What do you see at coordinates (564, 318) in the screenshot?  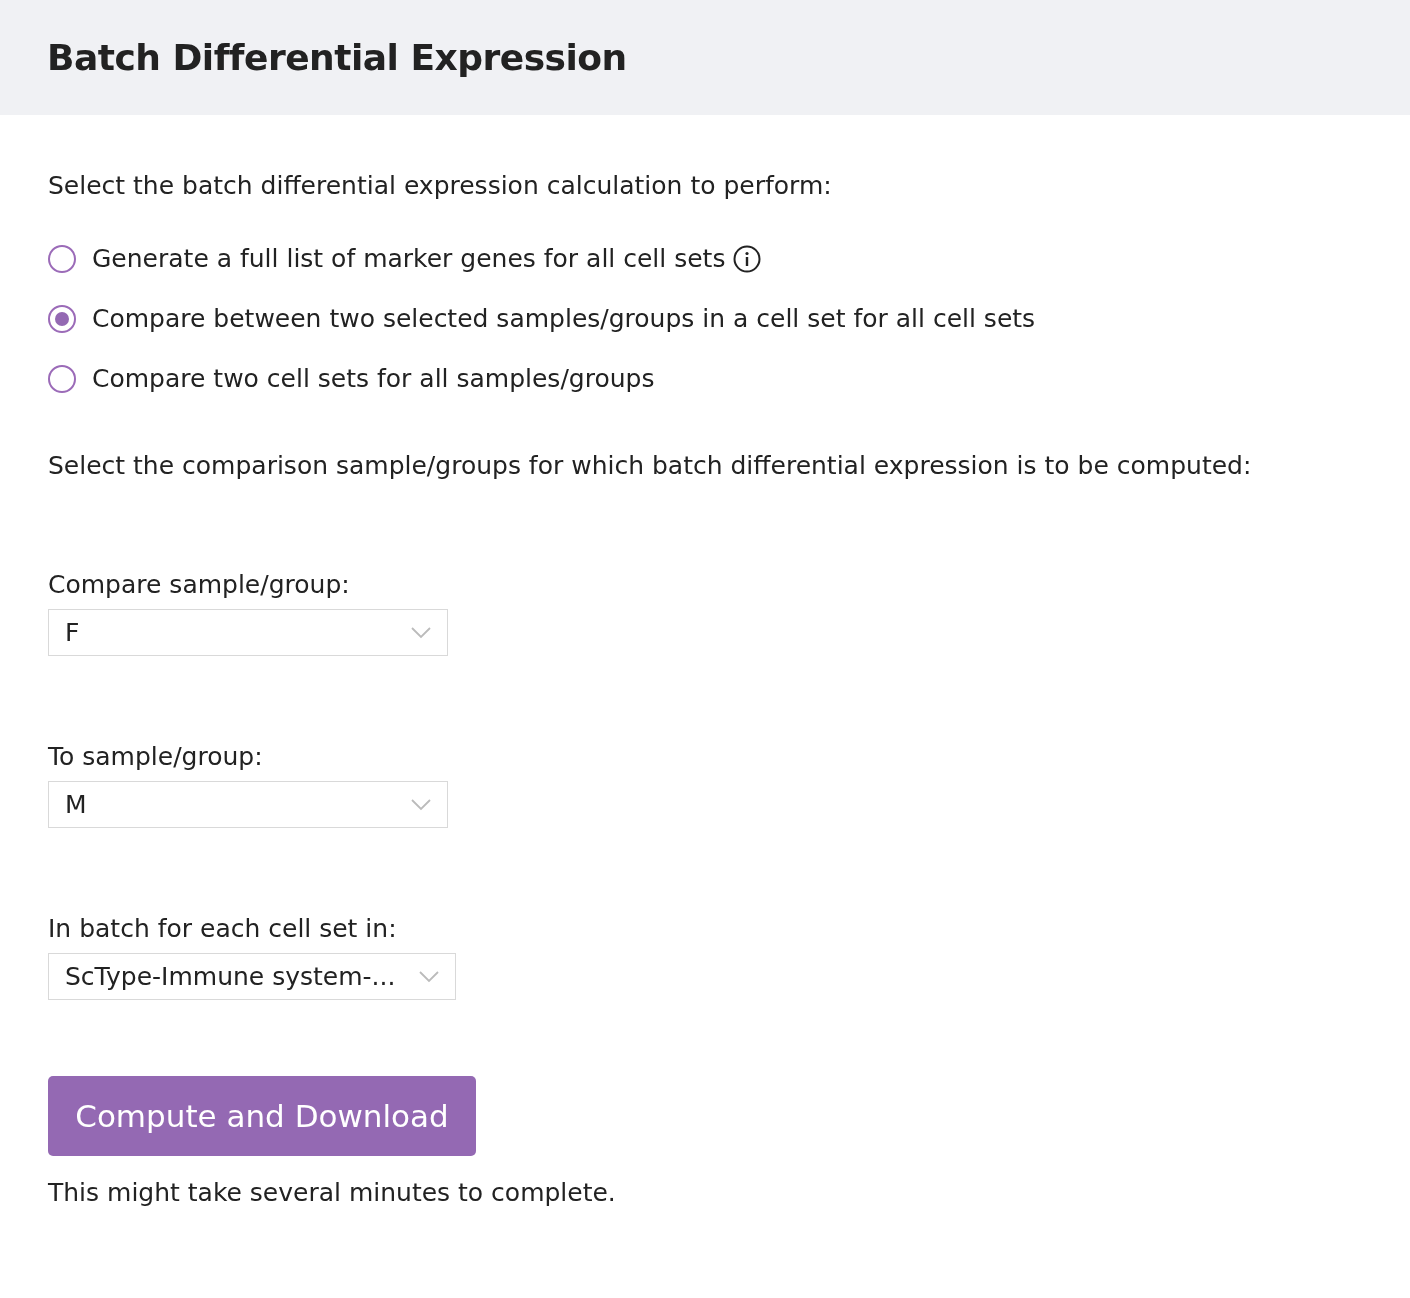 I see `radio-label: Compare between two selected samples/groups in a cell set for all cell sets` at bounding box center [564, 318].